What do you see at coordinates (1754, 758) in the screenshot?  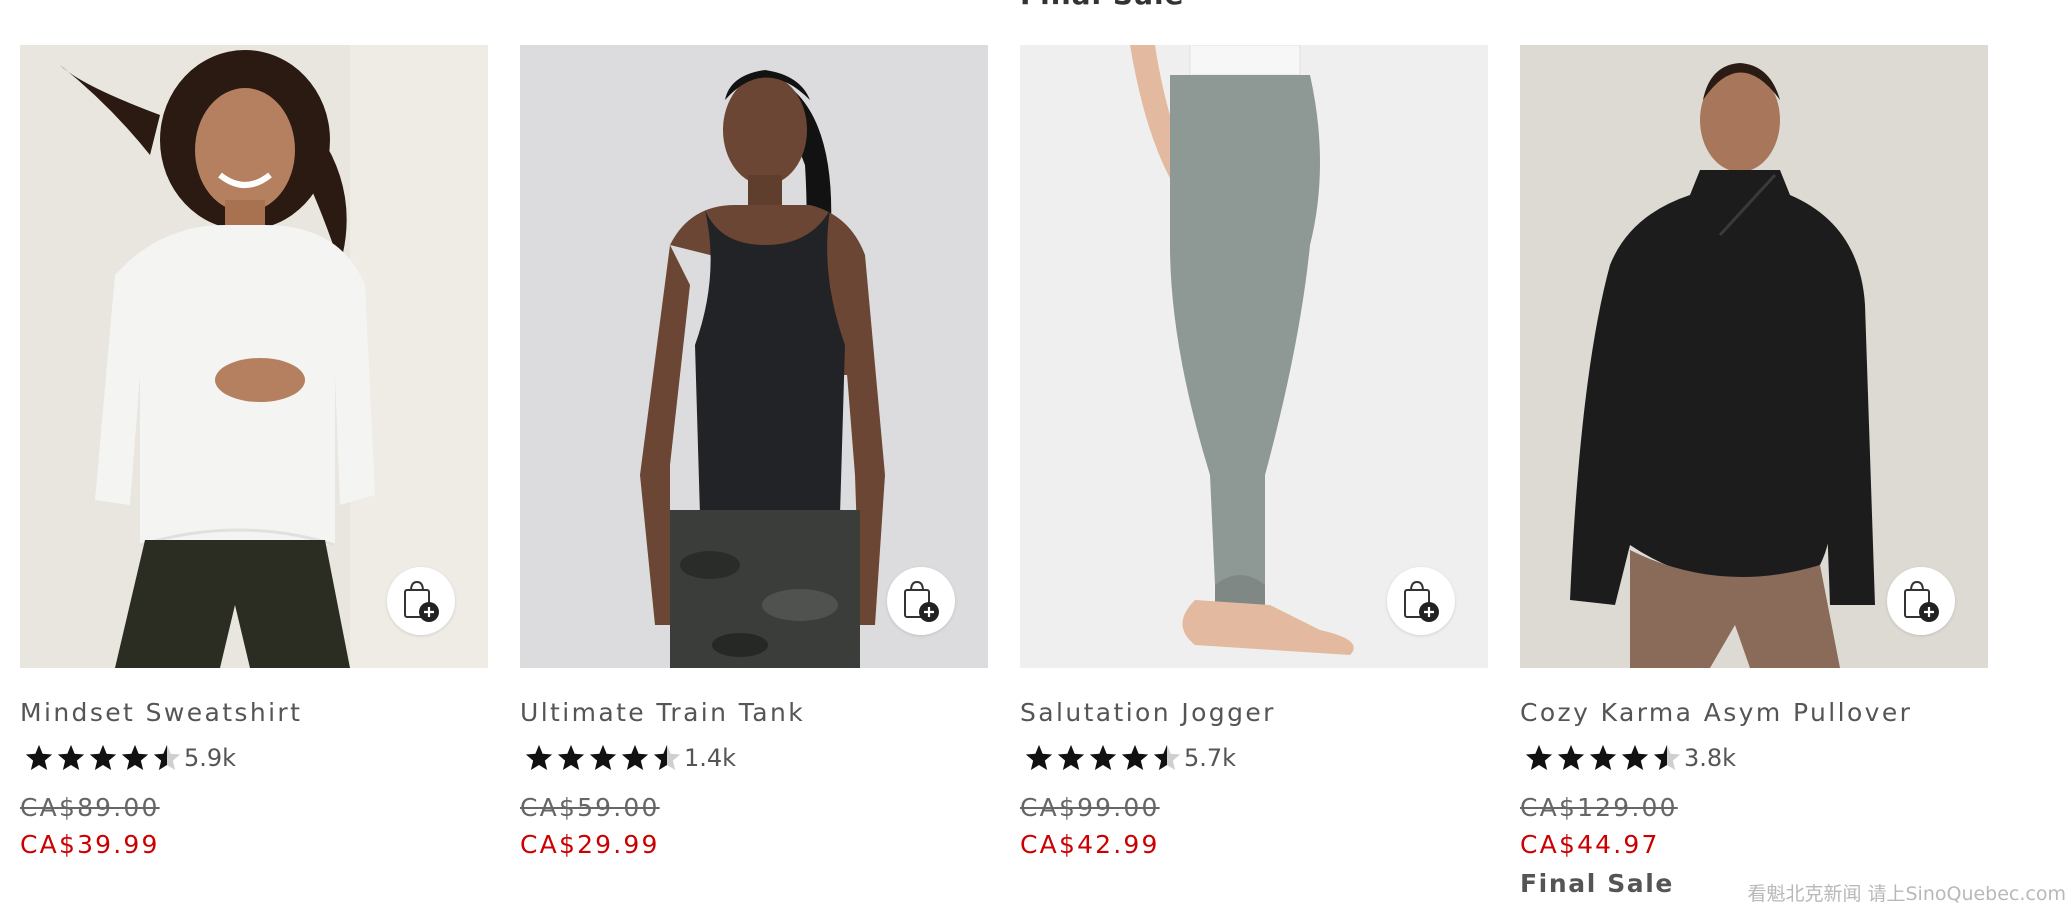 I see `product-rating: 3.8k` at bounding box center [1754, 758].